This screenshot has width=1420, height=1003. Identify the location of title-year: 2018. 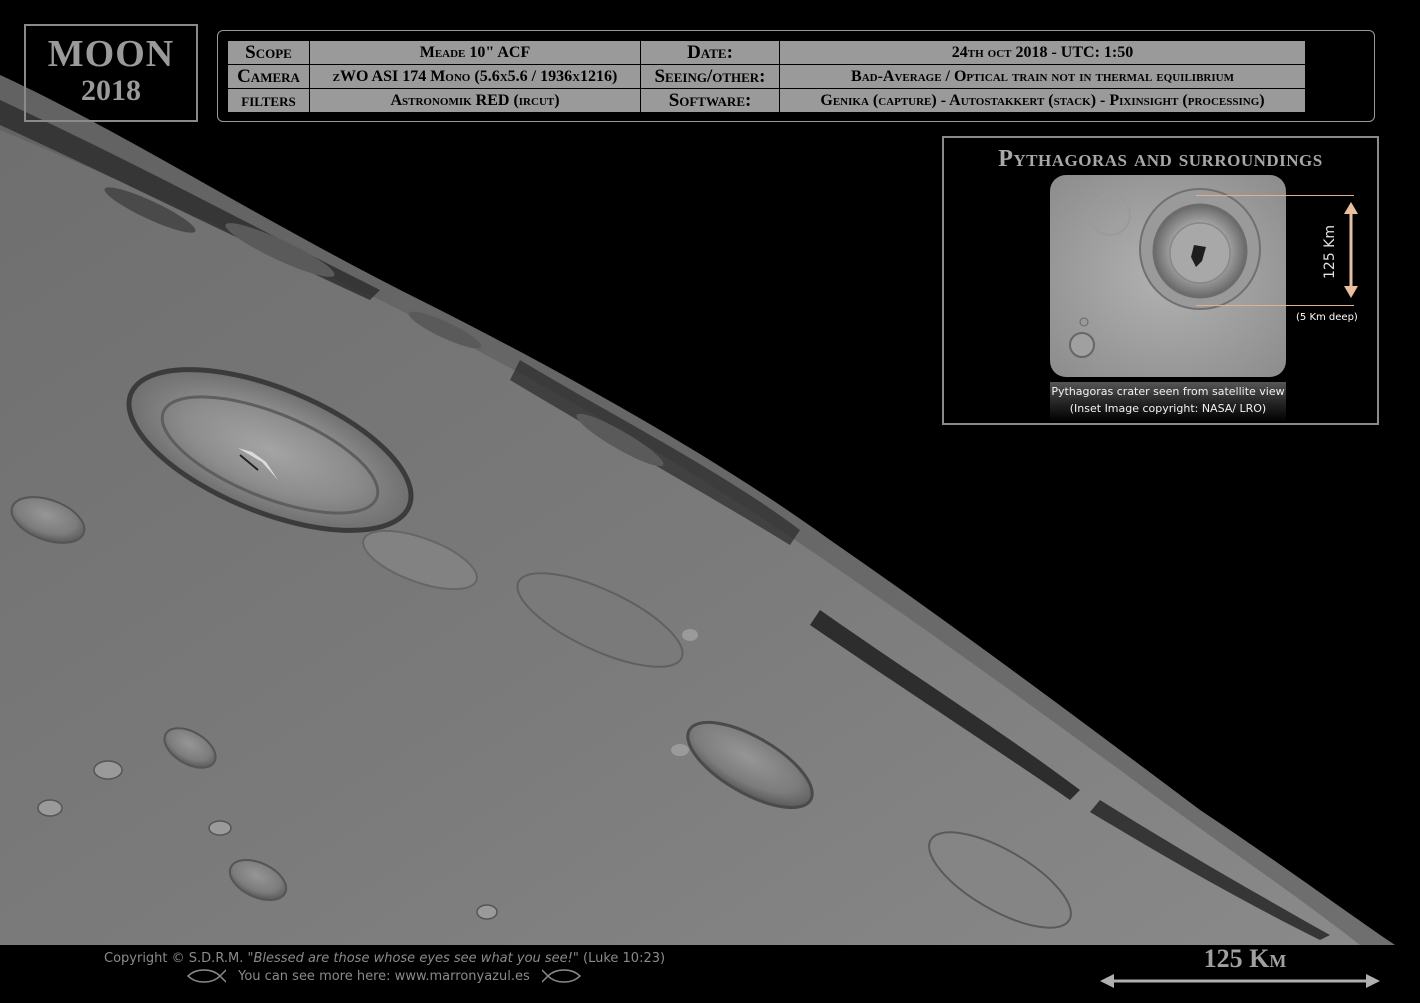
(111, 90).